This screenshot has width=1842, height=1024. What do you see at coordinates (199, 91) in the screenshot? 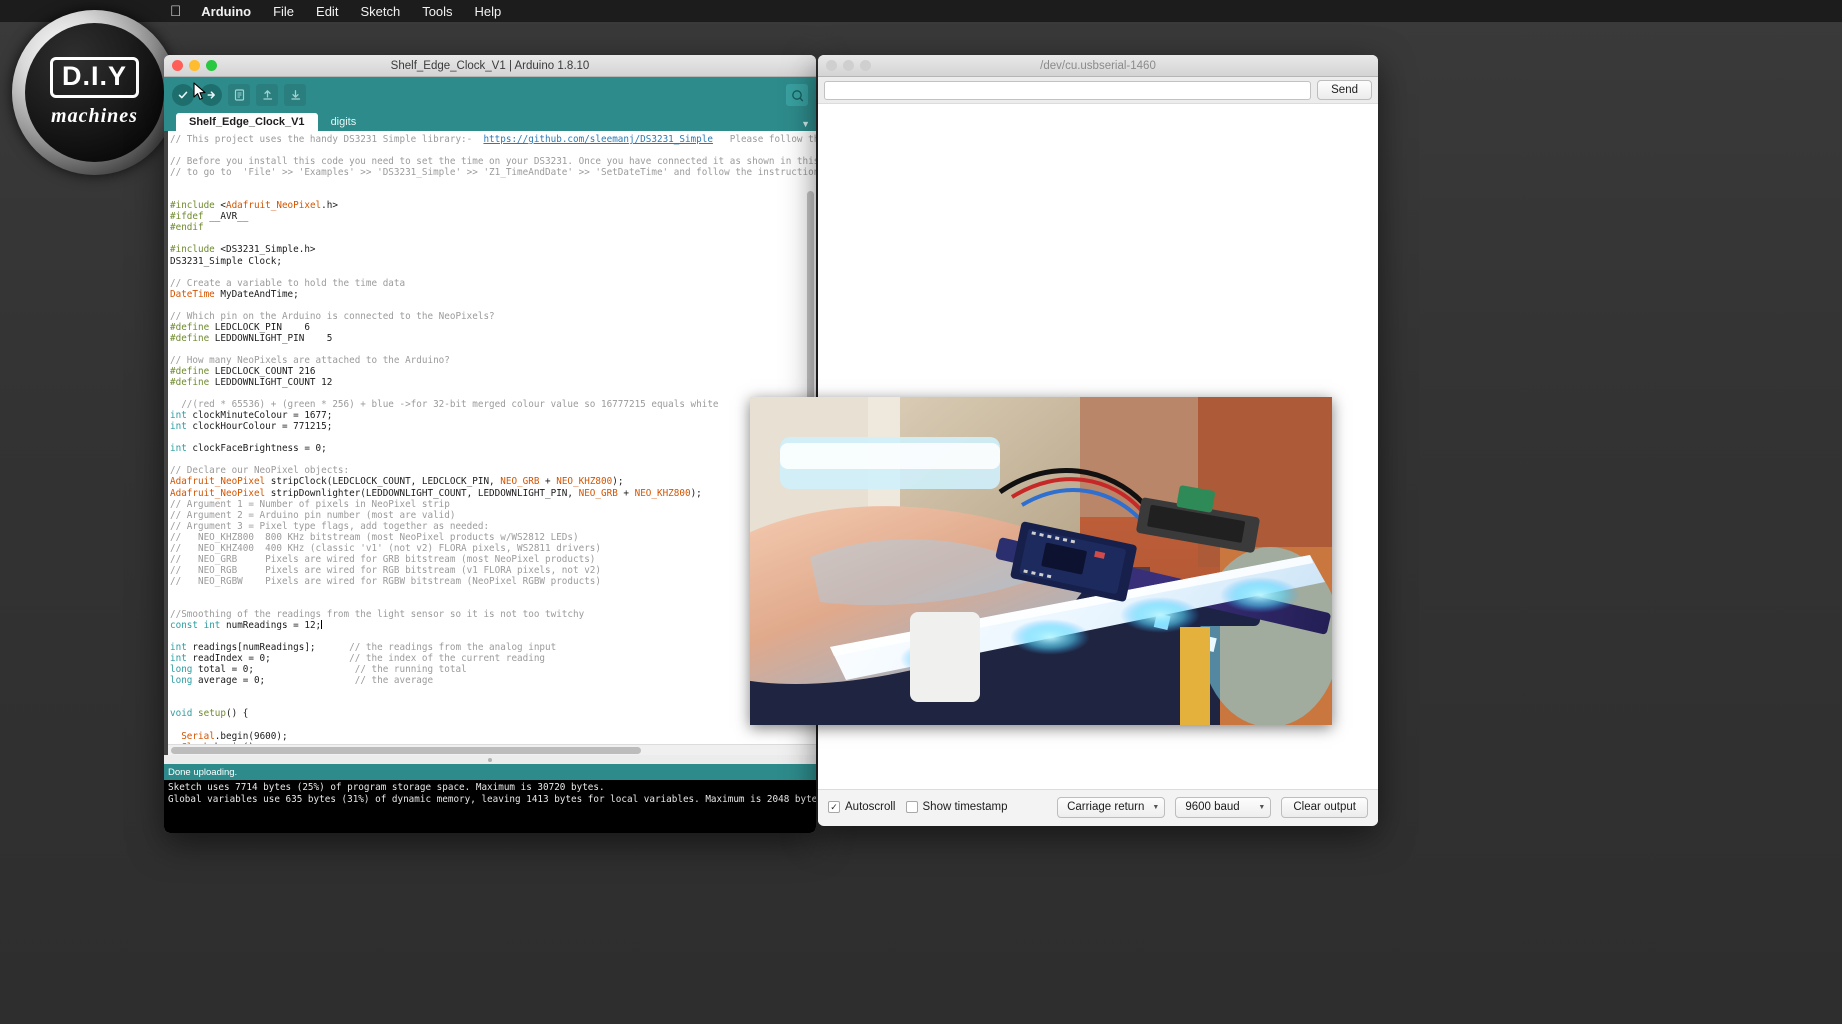
I see `mouse-pointer` at bounding box center [199, 91].